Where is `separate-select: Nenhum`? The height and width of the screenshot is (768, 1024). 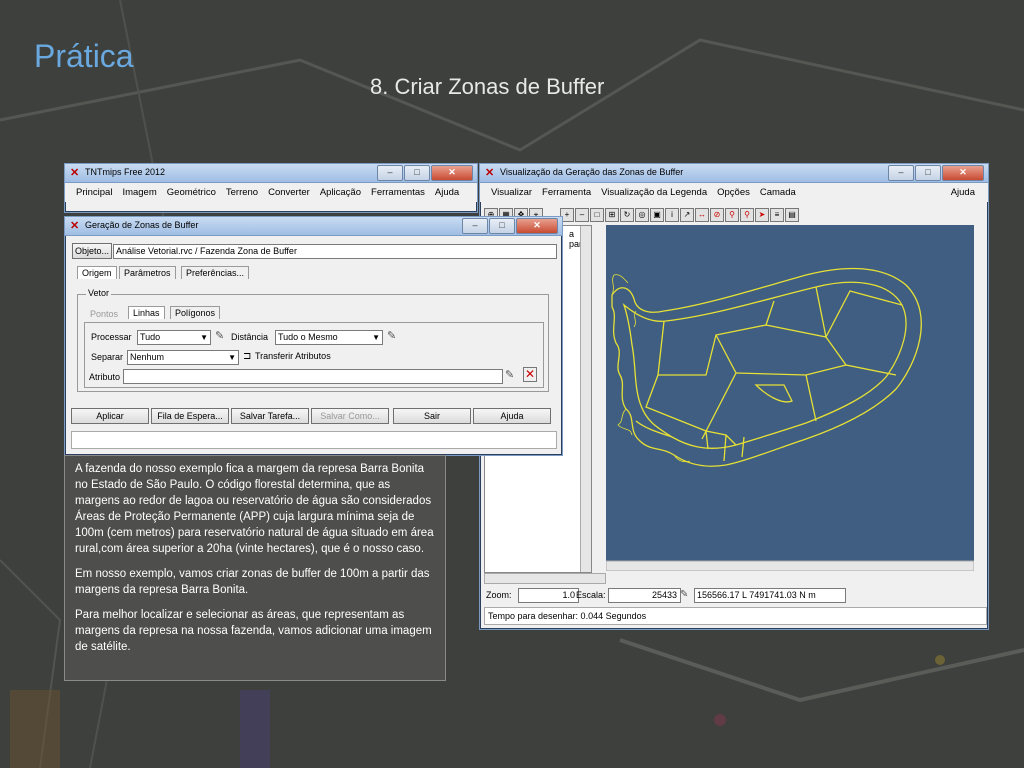 separate-select: Nenhum is located at coordinates (183, 357).